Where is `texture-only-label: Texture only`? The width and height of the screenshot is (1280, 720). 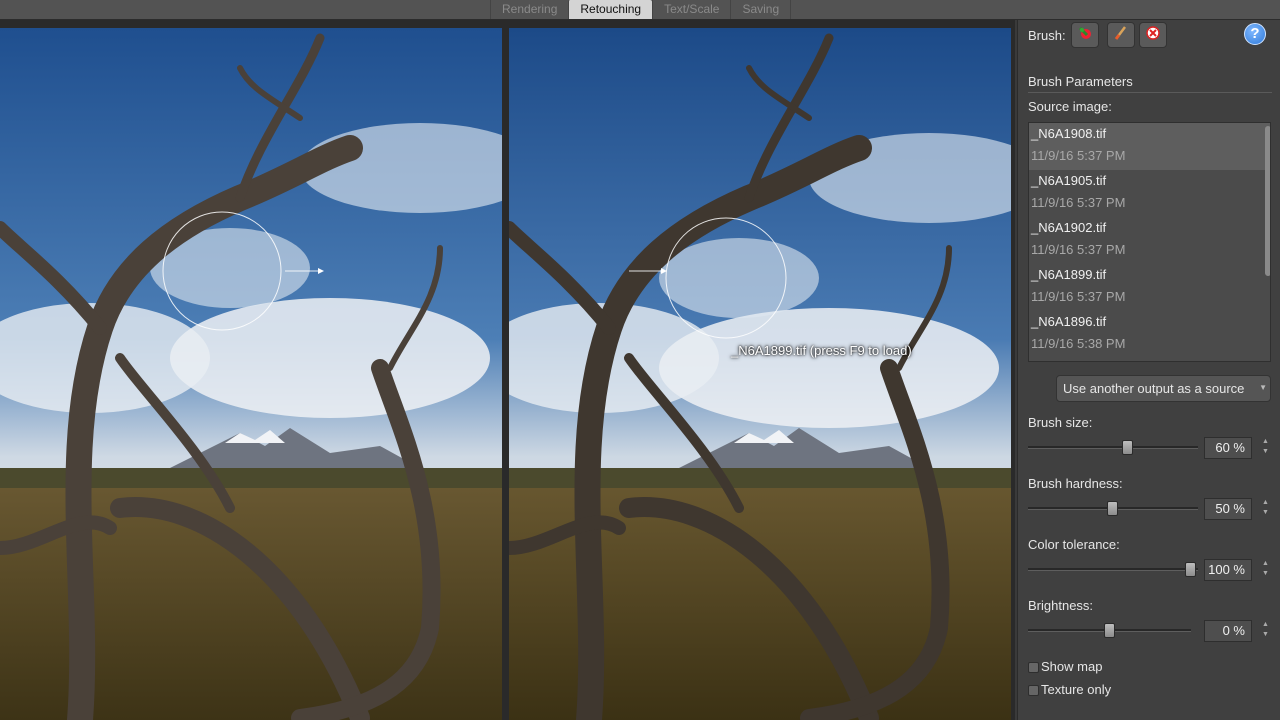
texture-only-label: Texture only is located at coordinates (1076, 689).